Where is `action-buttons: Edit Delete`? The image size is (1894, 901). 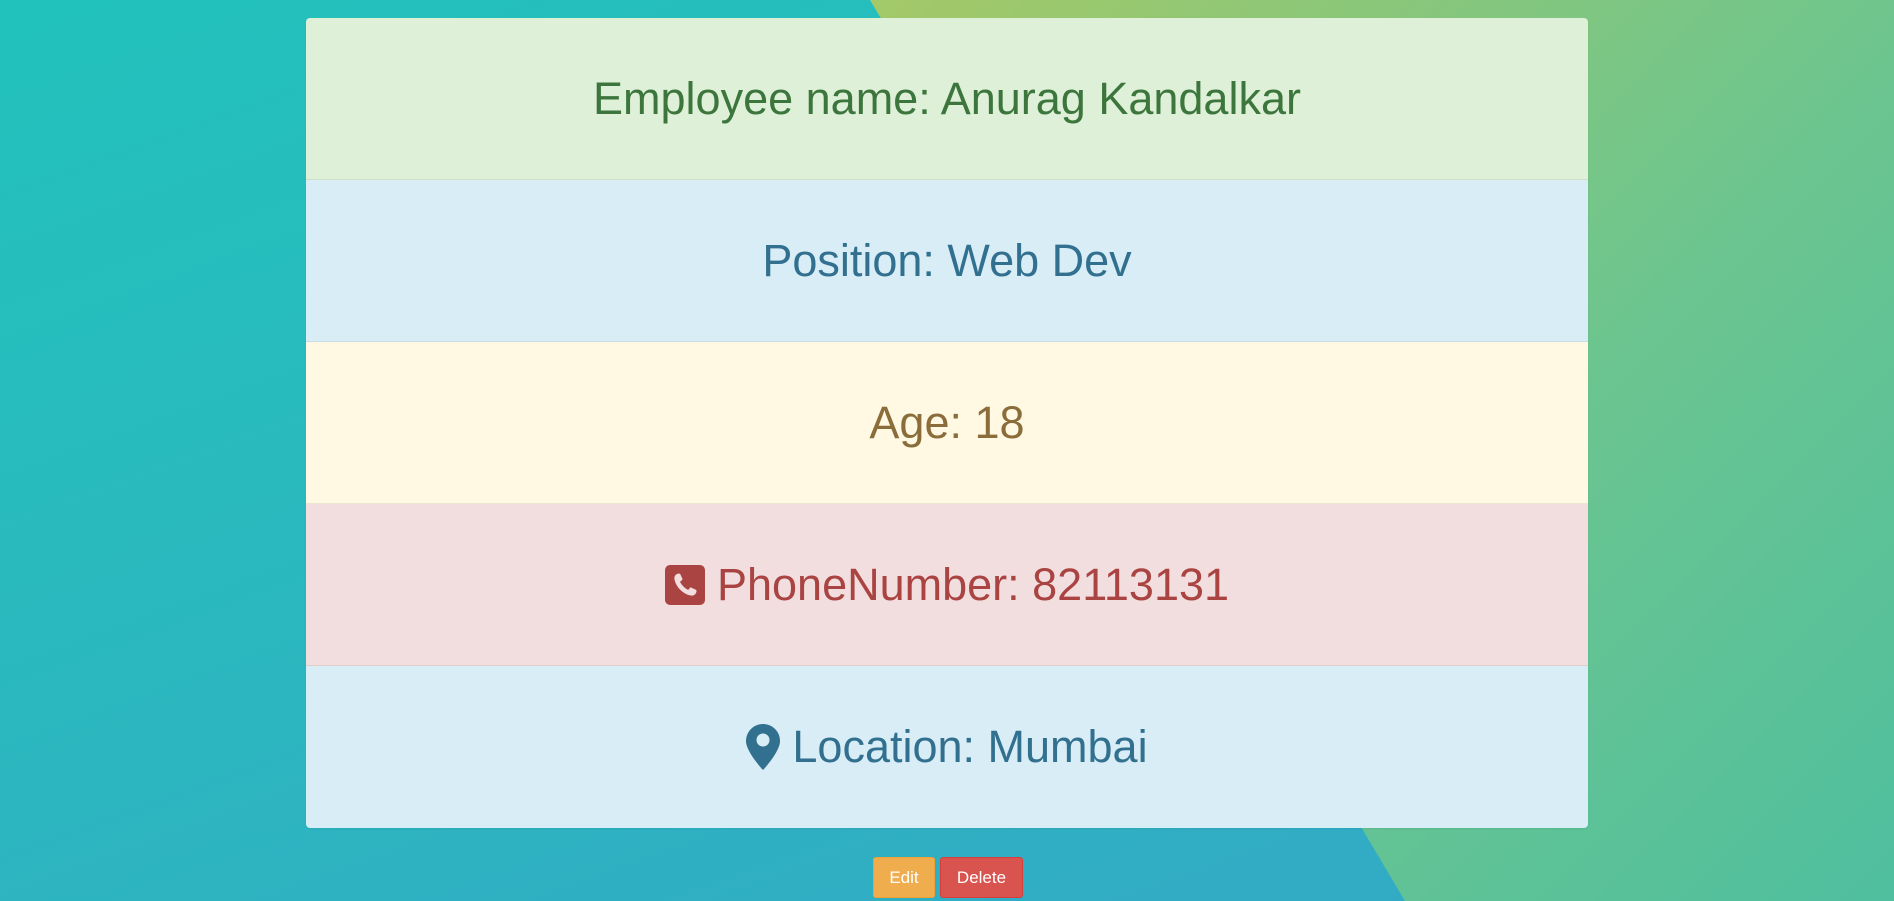
action-buttons: Edit Delete is located at coordinates (948, 877).